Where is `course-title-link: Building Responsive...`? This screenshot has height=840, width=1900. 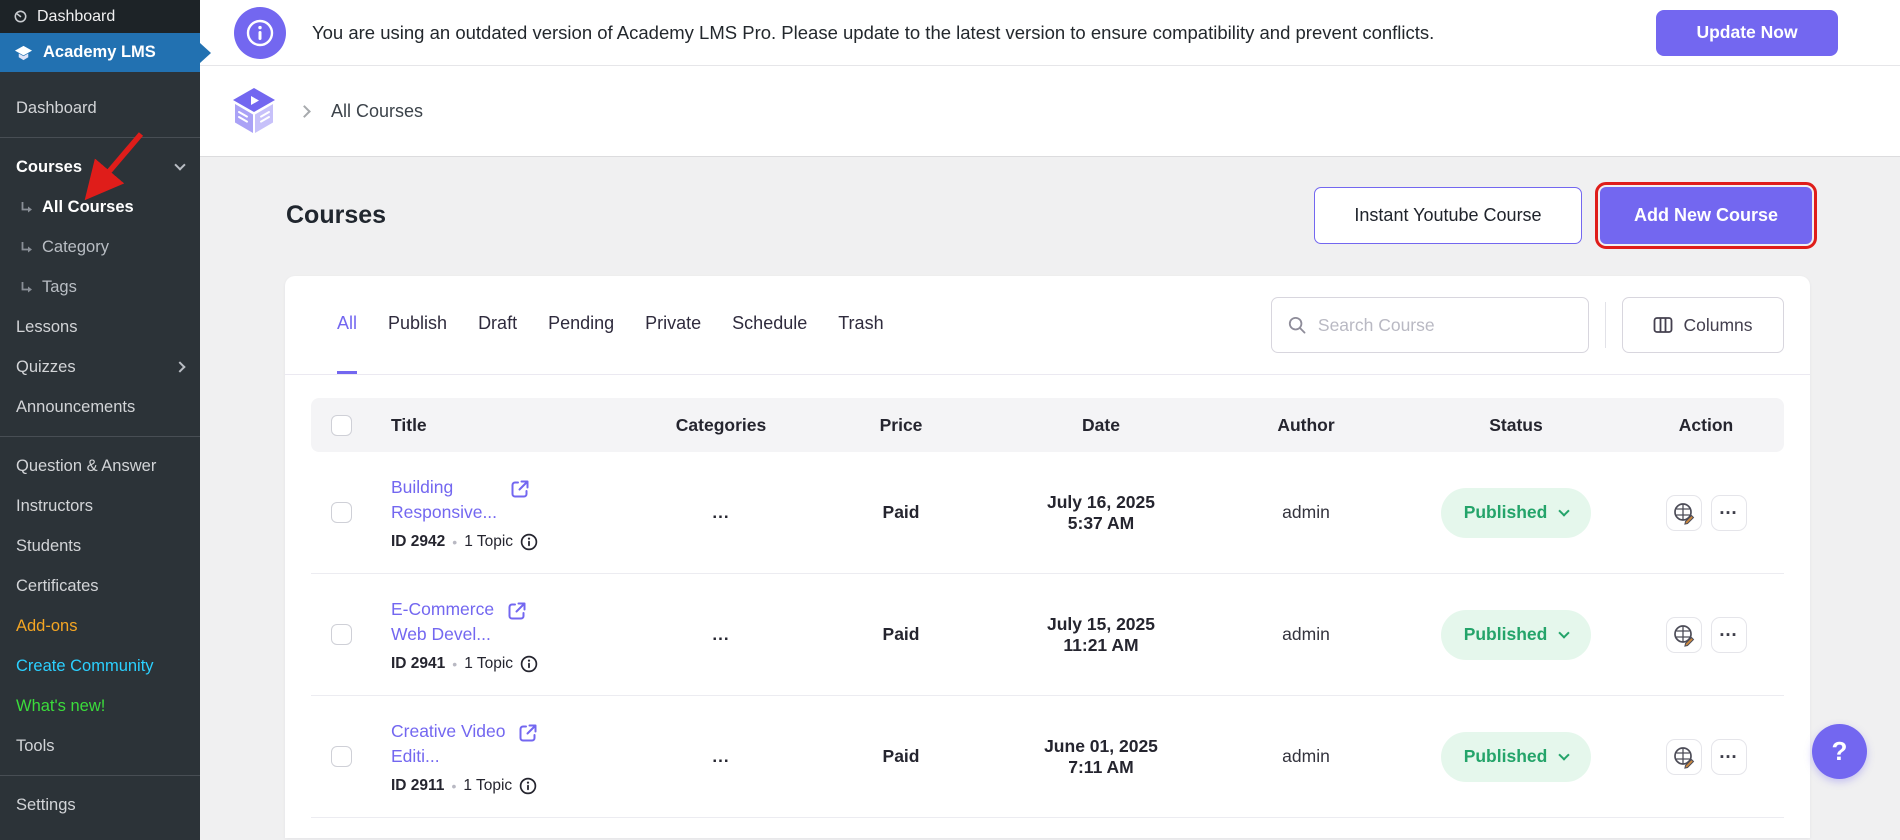 course-title-link: Building Responsive... is located at coordinates (444, 500).